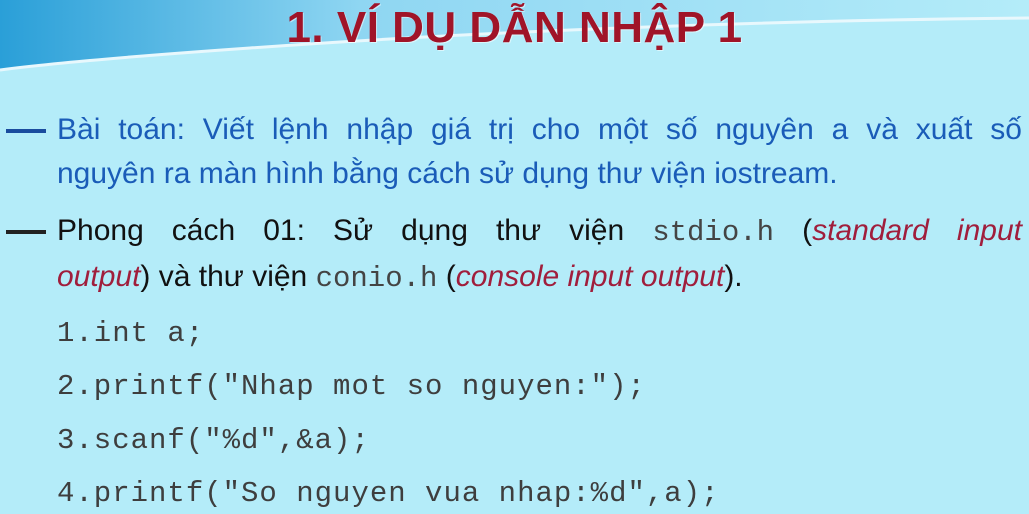 The width and height of the screenshot is (1029, 514). What do you see at coordinates (376, 278) in the screenshot?
I see `lib-conio: conio.h` at bounding box center [376, 278].